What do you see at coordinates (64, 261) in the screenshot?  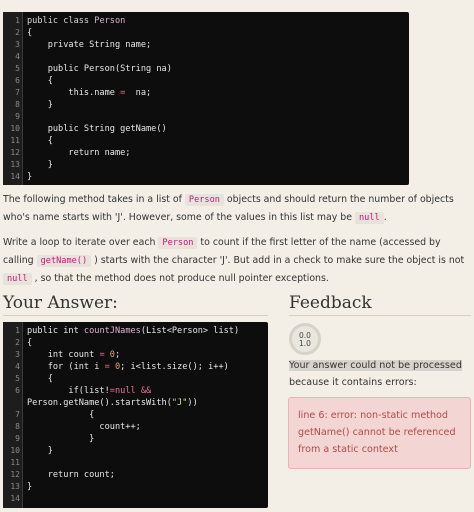 I see `code-tag: getName()` at bounding box center [64, 261].